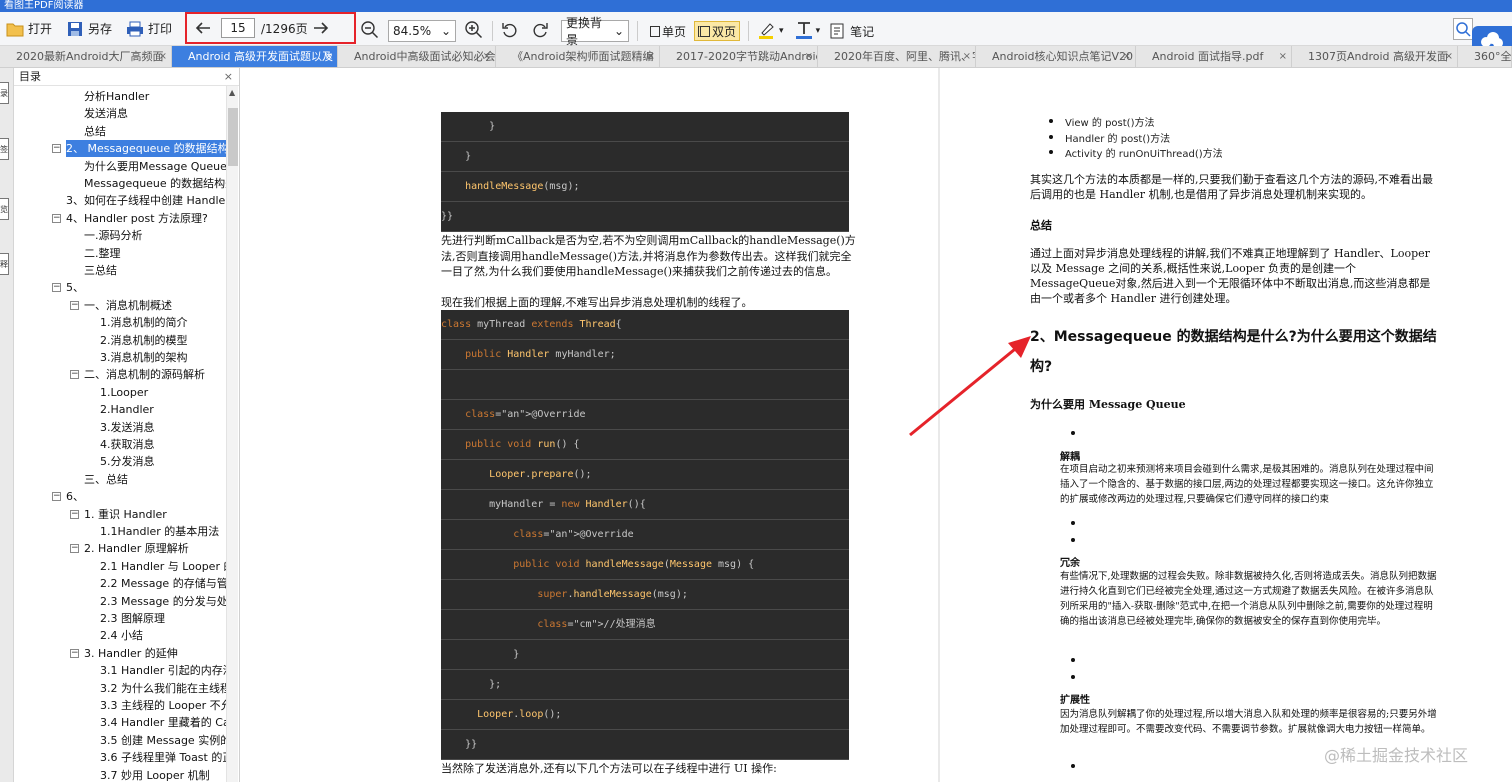 The image size is (1512, 782). Describe the element at coordinates (228, 76) in the screenshot. I see `close-icon: ×` at that location.